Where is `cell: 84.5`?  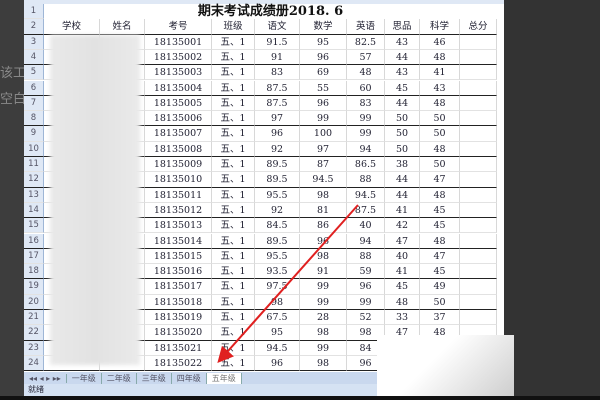
cell: 84.5 is located at coordinates (277, 226).